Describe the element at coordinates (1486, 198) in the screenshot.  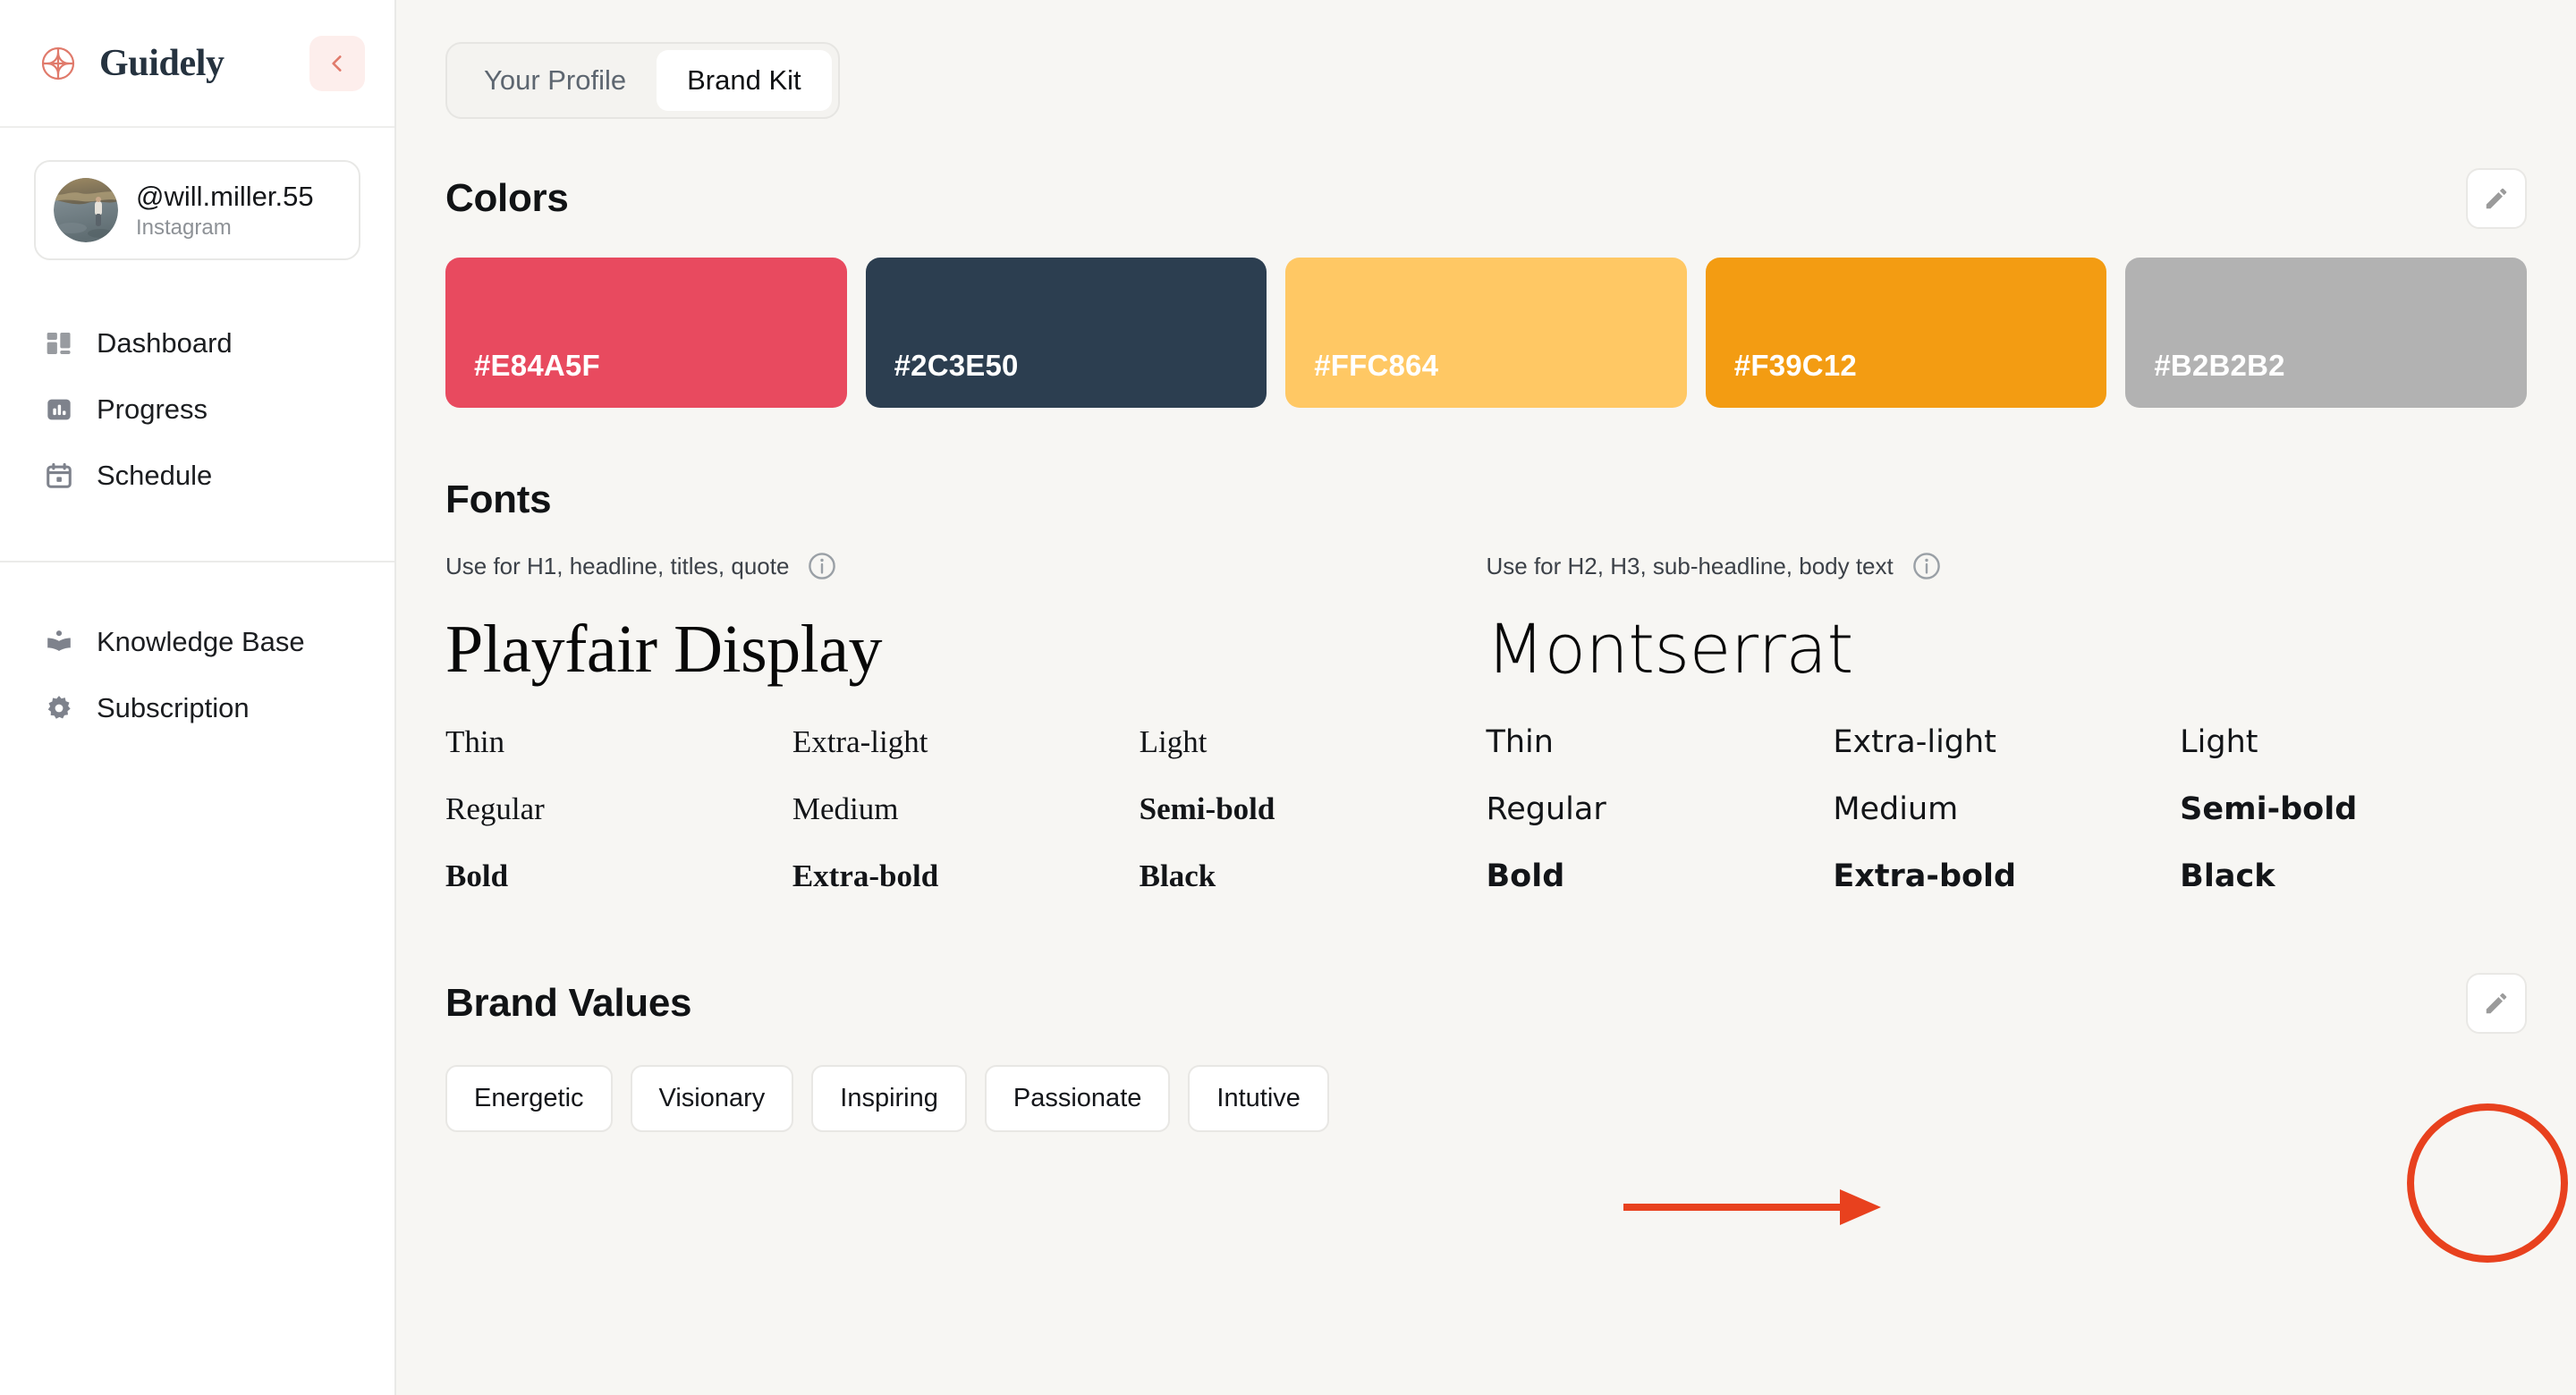
I see `colors-section-header: Colors` at that location.